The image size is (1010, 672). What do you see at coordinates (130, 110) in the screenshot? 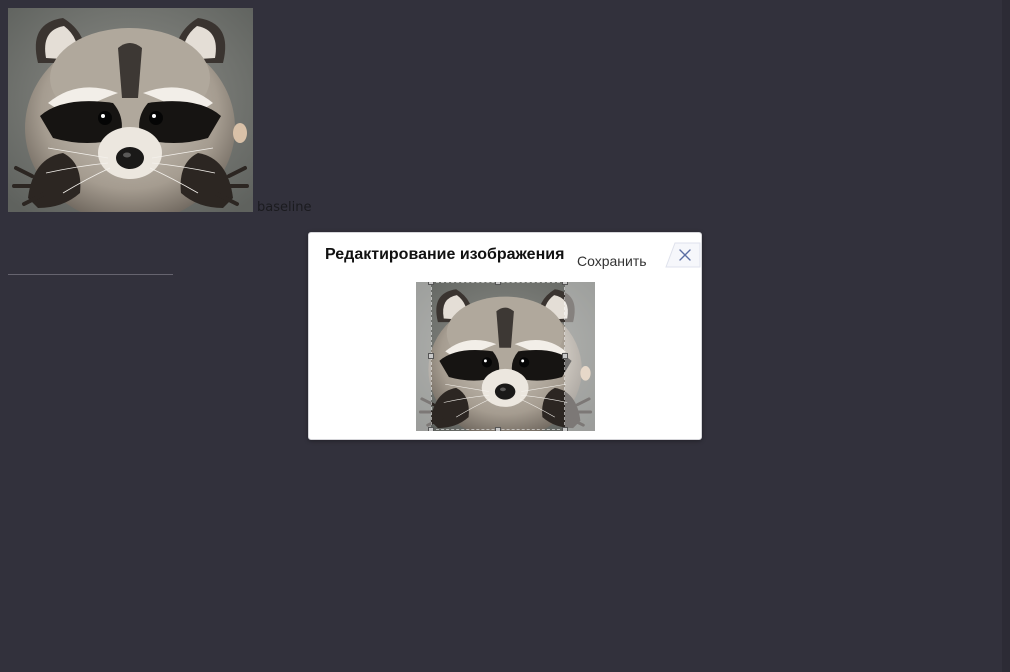
I see `raccoon-image` at bounding box center [130, 110].